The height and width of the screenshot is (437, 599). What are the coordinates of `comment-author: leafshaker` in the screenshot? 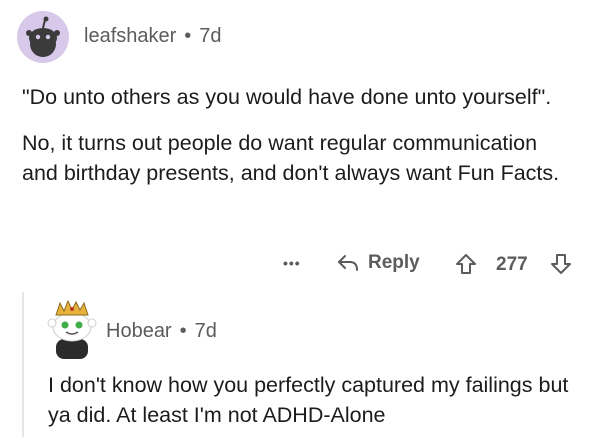 It's located at (130, 36).